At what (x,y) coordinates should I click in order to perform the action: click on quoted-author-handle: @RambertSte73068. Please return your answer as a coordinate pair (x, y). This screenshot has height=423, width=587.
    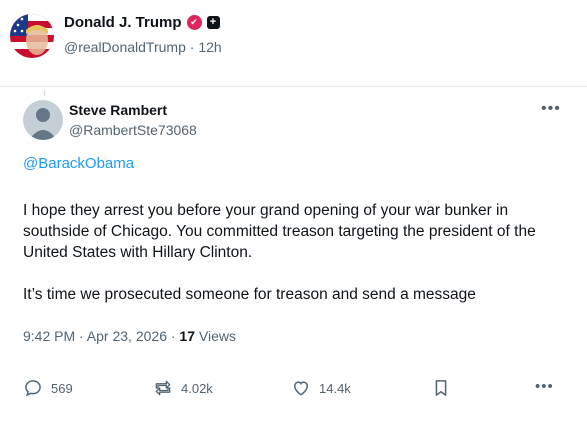
    Looking at the image, I should click on (133, 130).